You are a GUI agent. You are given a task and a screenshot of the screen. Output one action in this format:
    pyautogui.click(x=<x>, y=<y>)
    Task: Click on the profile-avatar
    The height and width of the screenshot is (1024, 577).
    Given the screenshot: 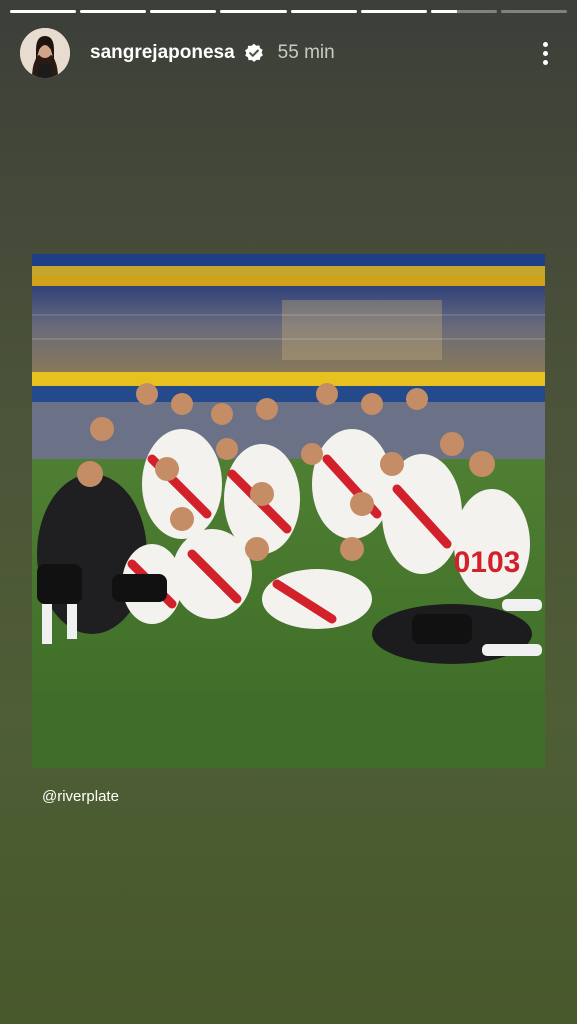 What is the action you would take?
    pyautogui.click(x=45, y=53)
    